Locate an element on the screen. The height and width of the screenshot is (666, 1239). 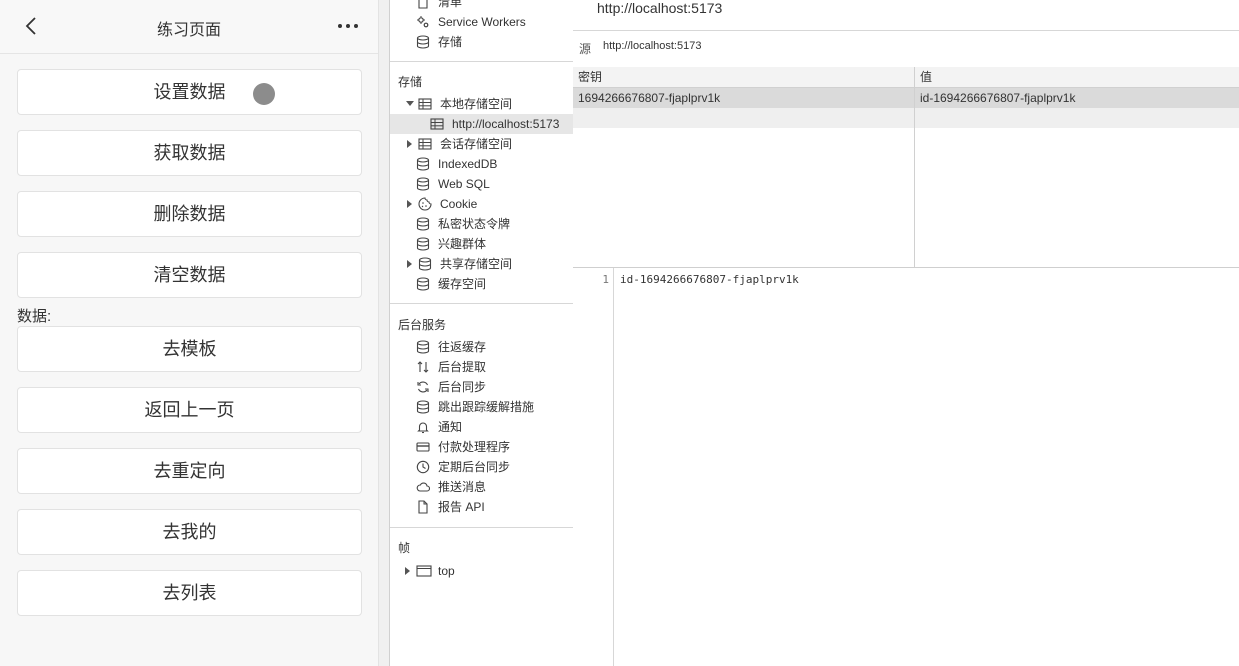
tree-item-label: 报告 API is located at coordinates (461, 507).